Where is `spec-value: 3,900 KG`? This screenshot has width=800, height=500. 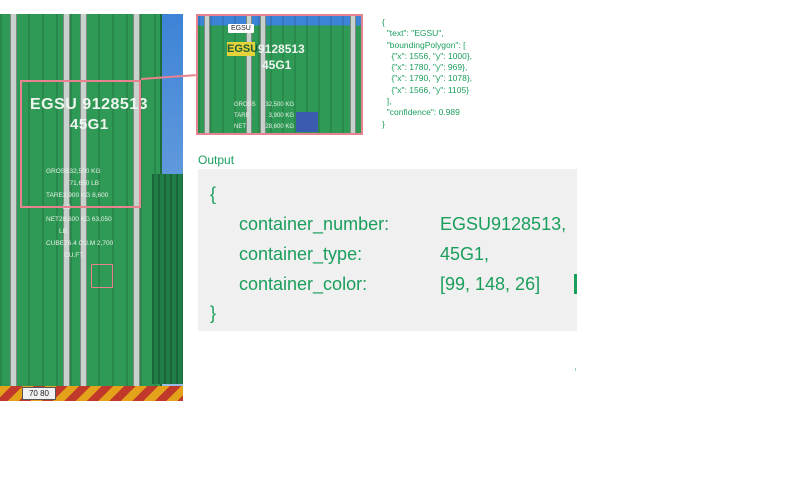
spec-value: 3,900 KG is located at coordinates (281, 116).